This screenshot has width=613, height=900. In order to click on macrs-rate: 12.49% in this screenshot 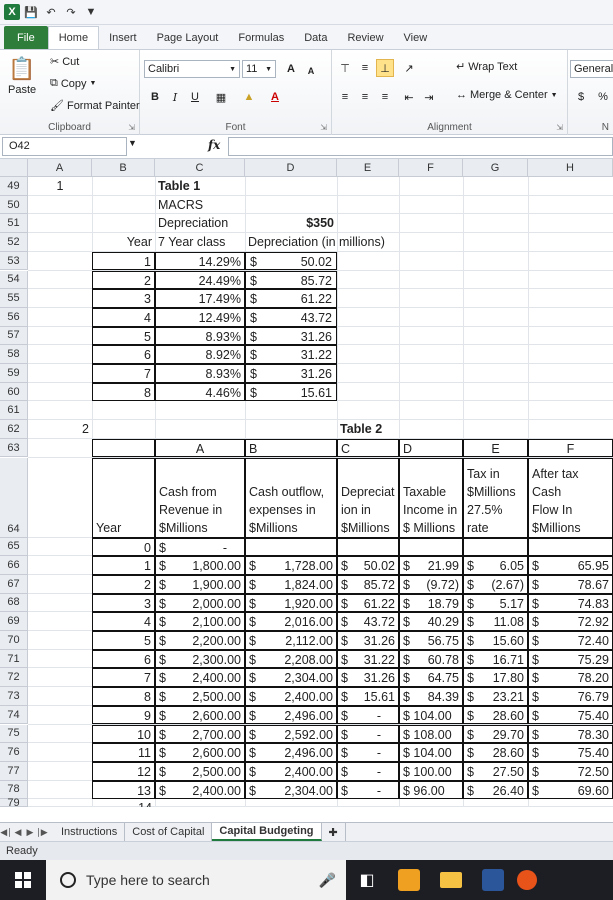, I will do `click(200, 317)`.